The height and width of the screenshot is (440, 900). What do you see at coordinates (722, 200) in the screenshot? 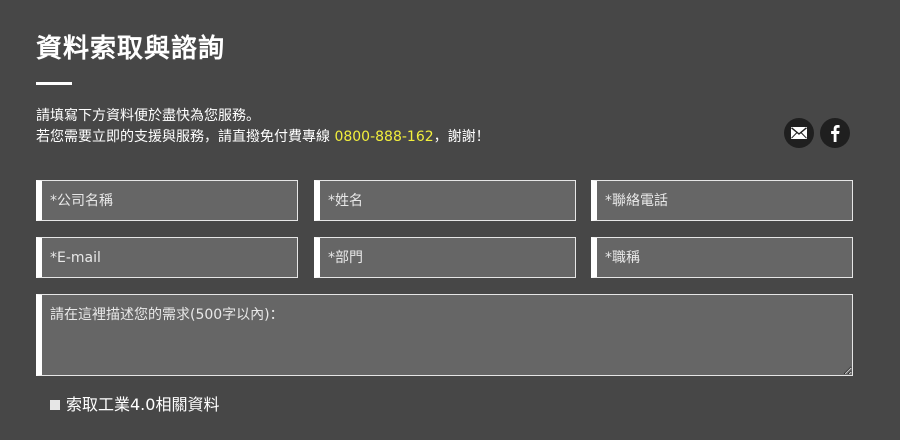
I see `phone-input` at bounding box center [722, 200].